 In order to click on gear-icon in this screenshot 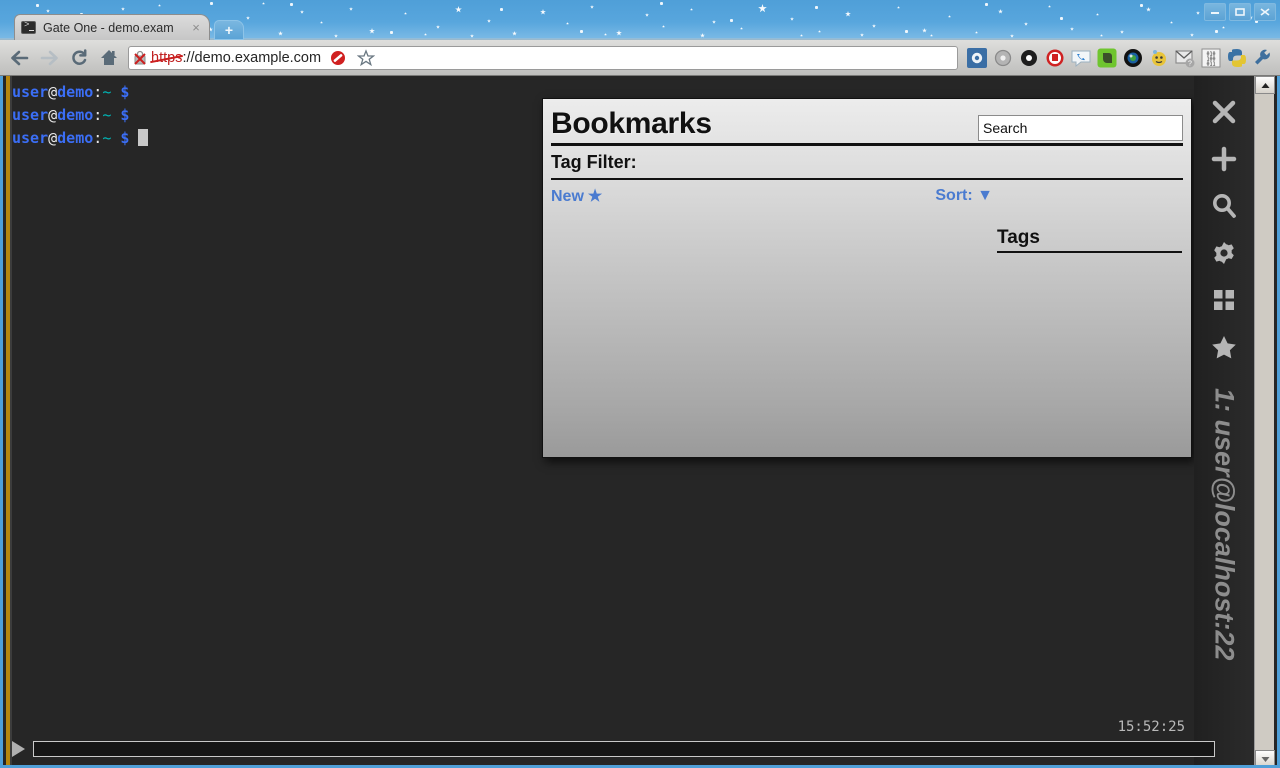, I will do `click(1224, 252)`.